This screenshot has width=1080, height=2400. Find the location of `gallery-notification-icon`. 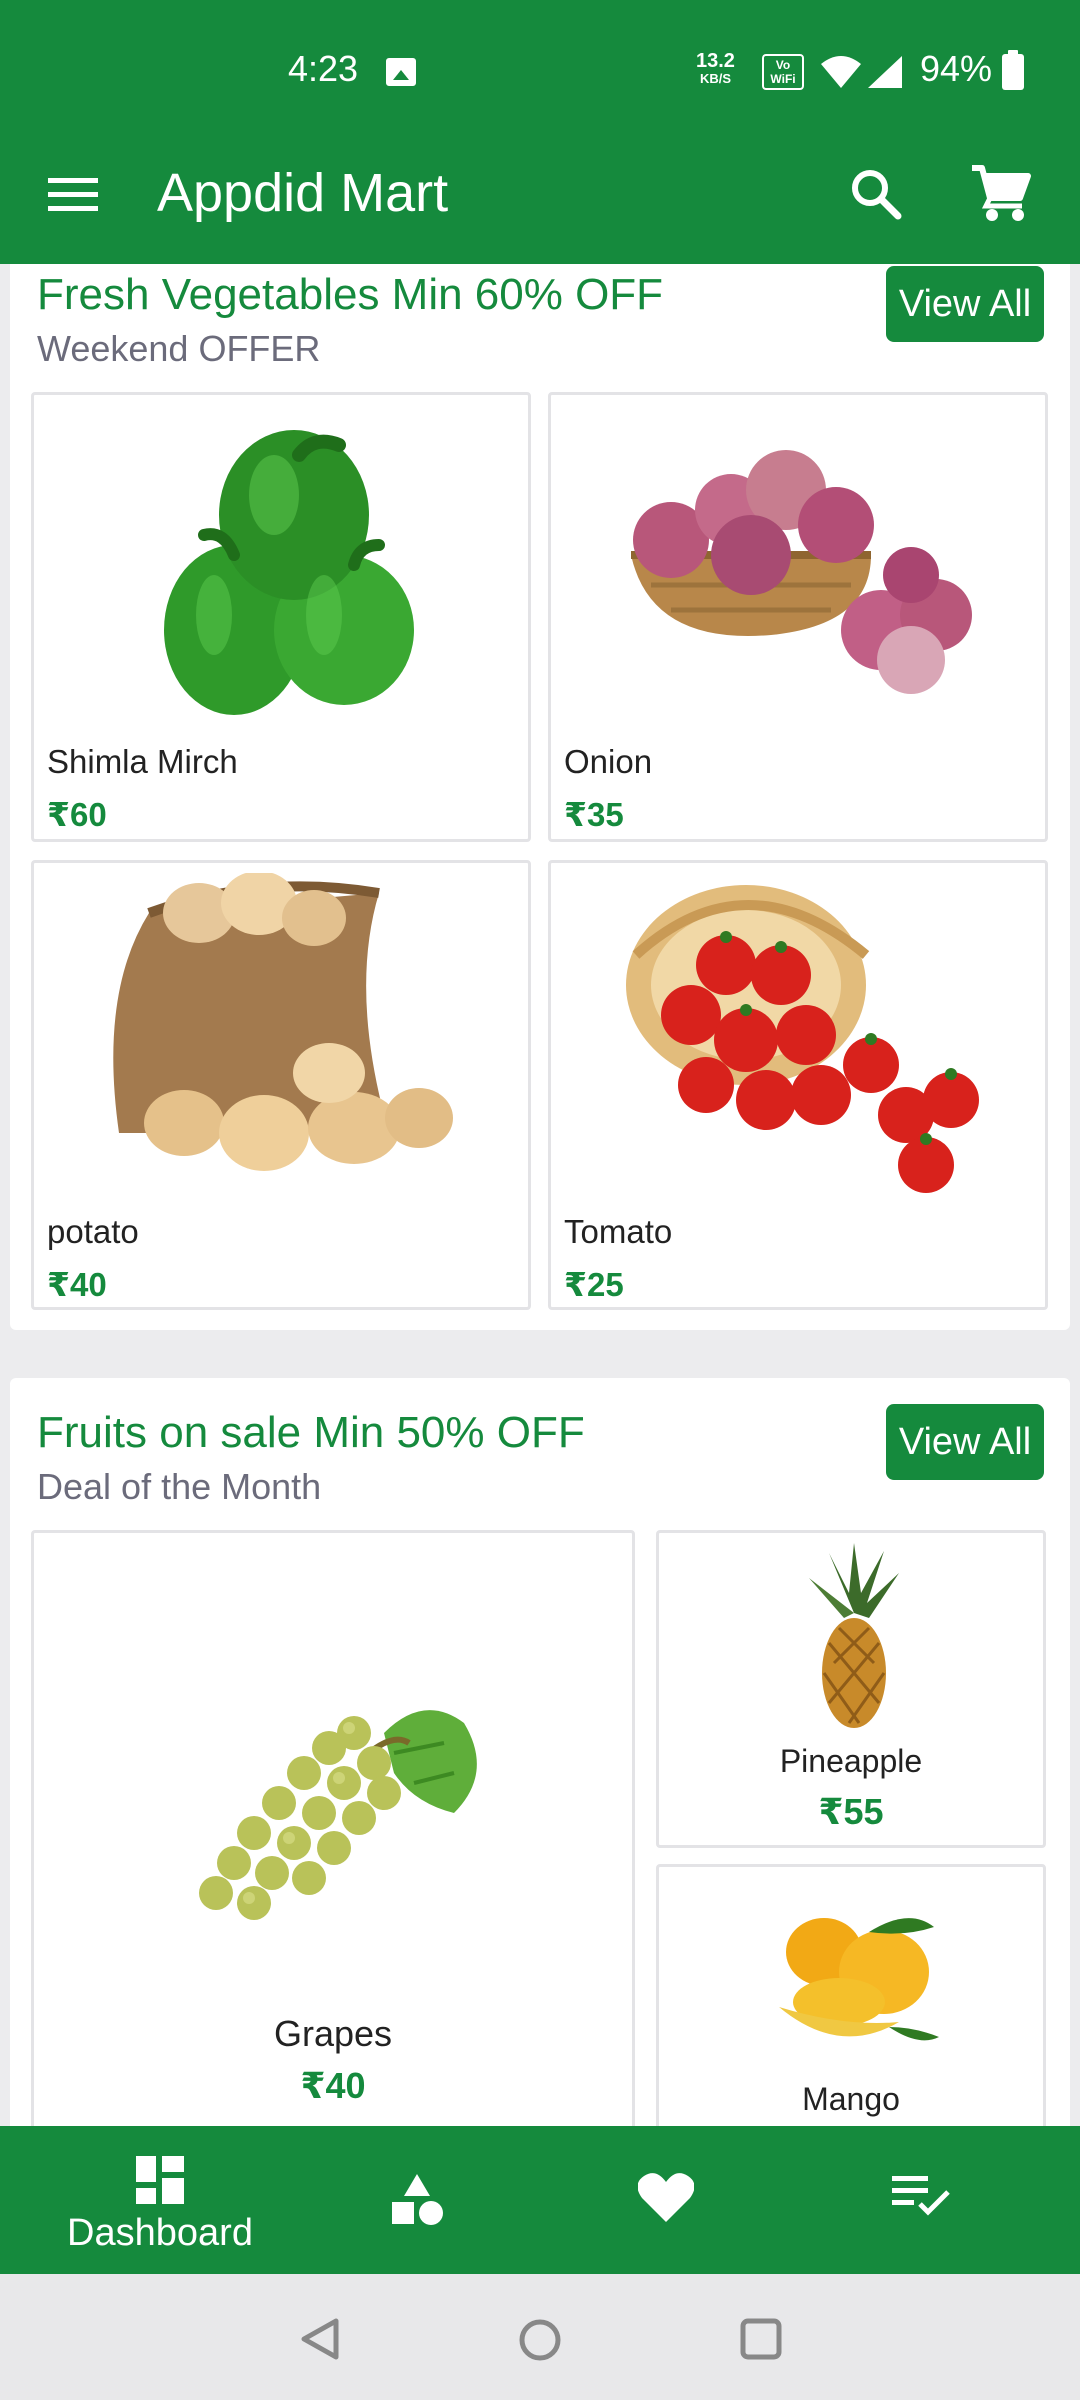

gallery-notification-icon is located at coordinates (401, 72).